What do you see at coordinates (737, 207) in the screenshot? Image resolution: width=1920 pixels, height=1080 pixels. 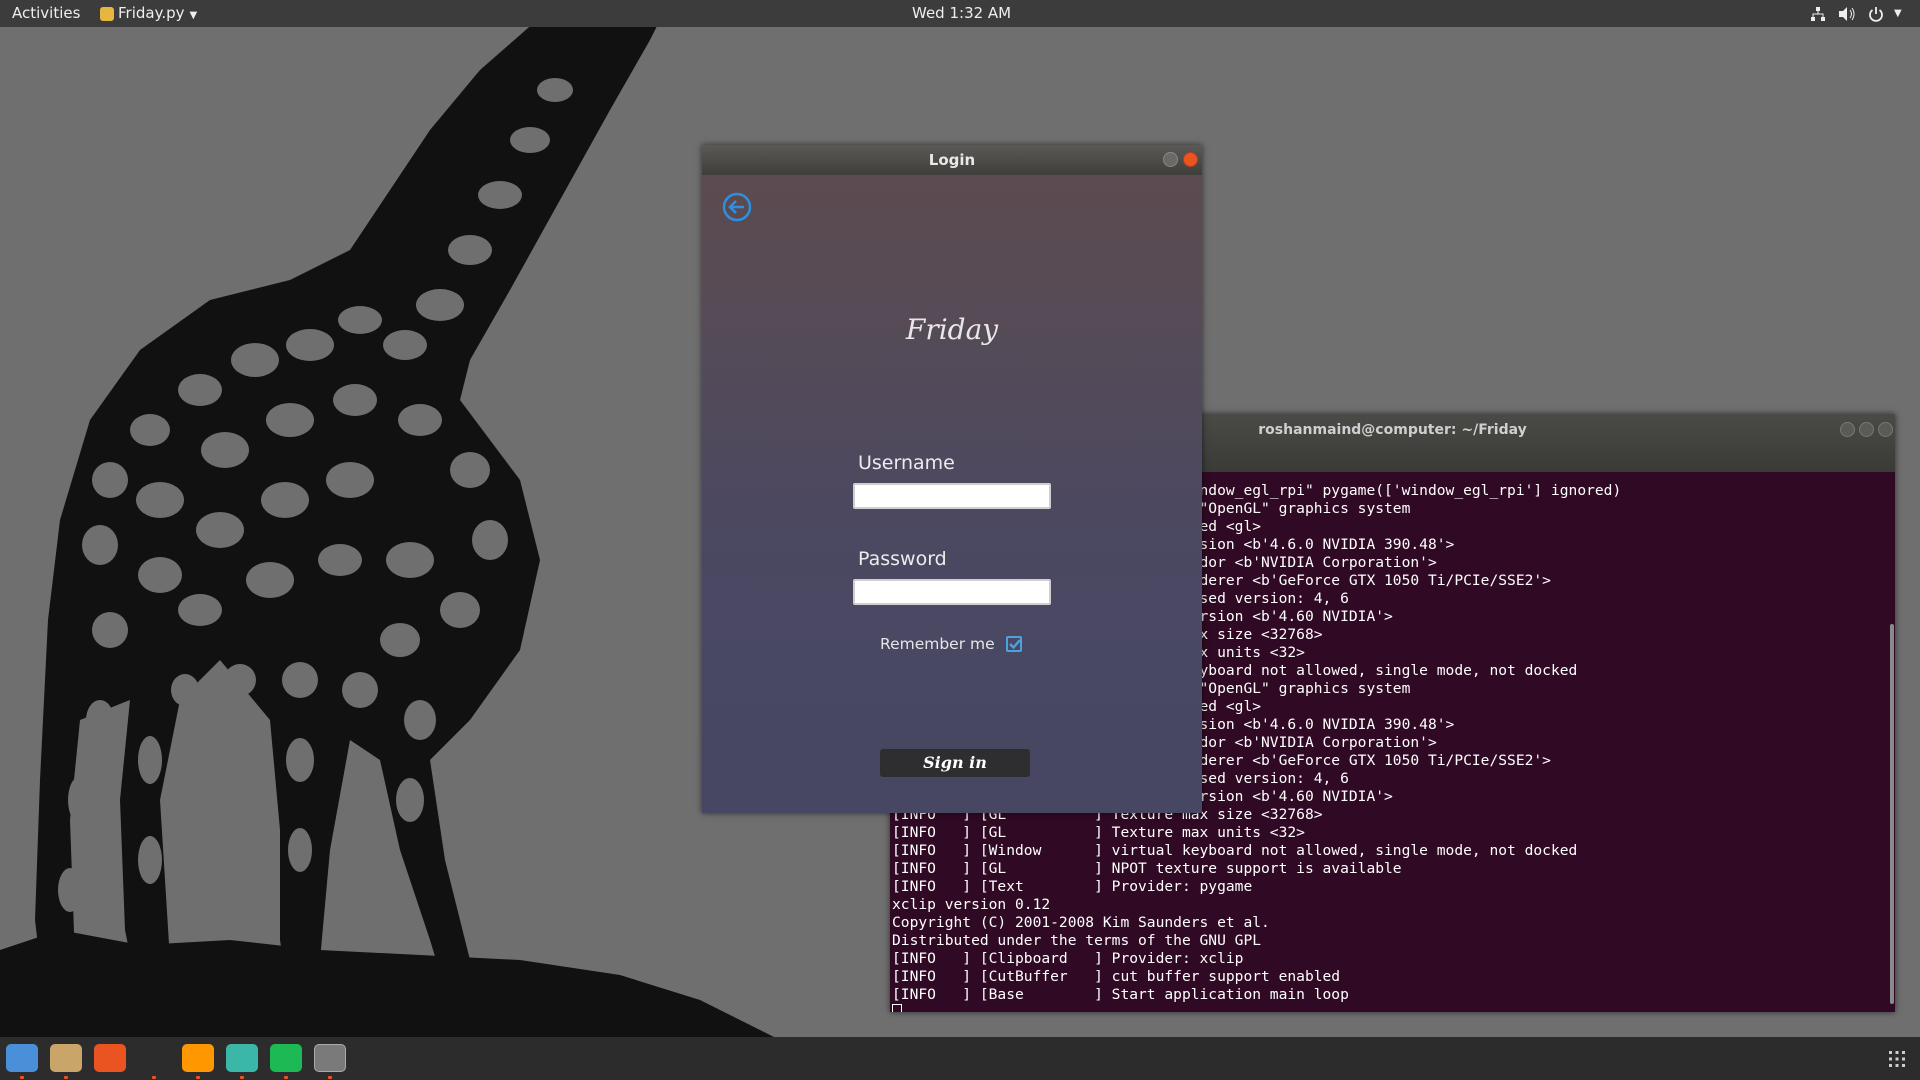 I see `back-arrow-icon` at bounding box center [737, 207].